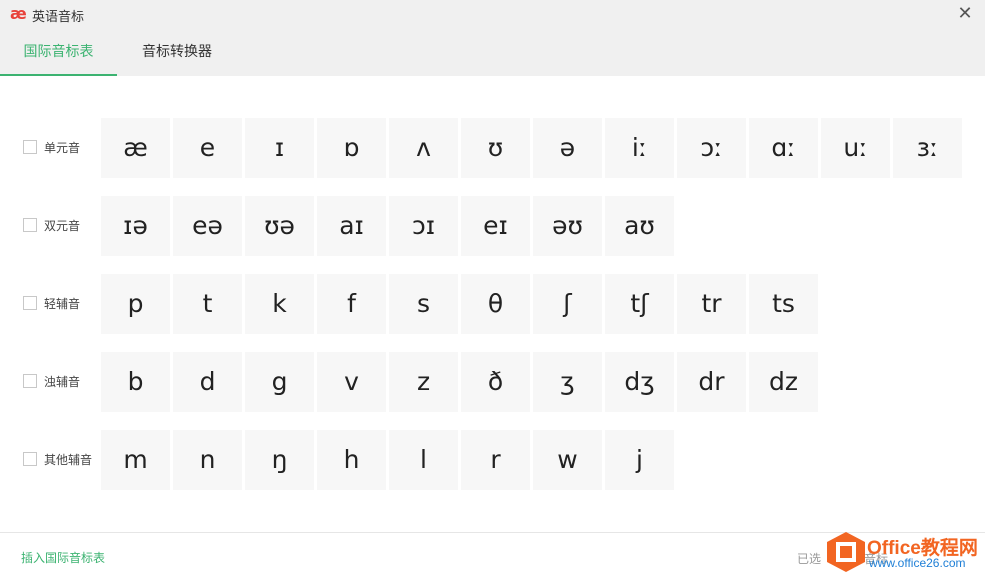  I want to click on phonetic-symbol-button: ʃ, so click(567, 304).